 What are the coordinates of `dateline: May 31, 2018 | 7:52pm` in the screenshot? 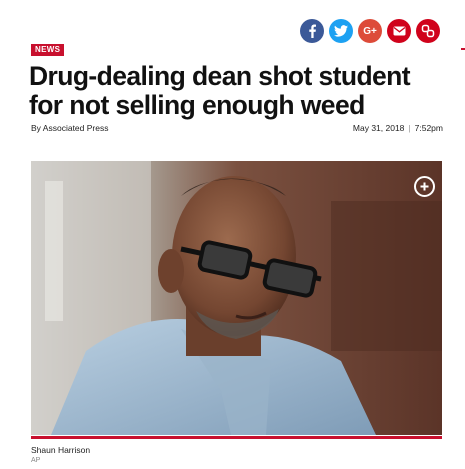 It's located at (398, 128).